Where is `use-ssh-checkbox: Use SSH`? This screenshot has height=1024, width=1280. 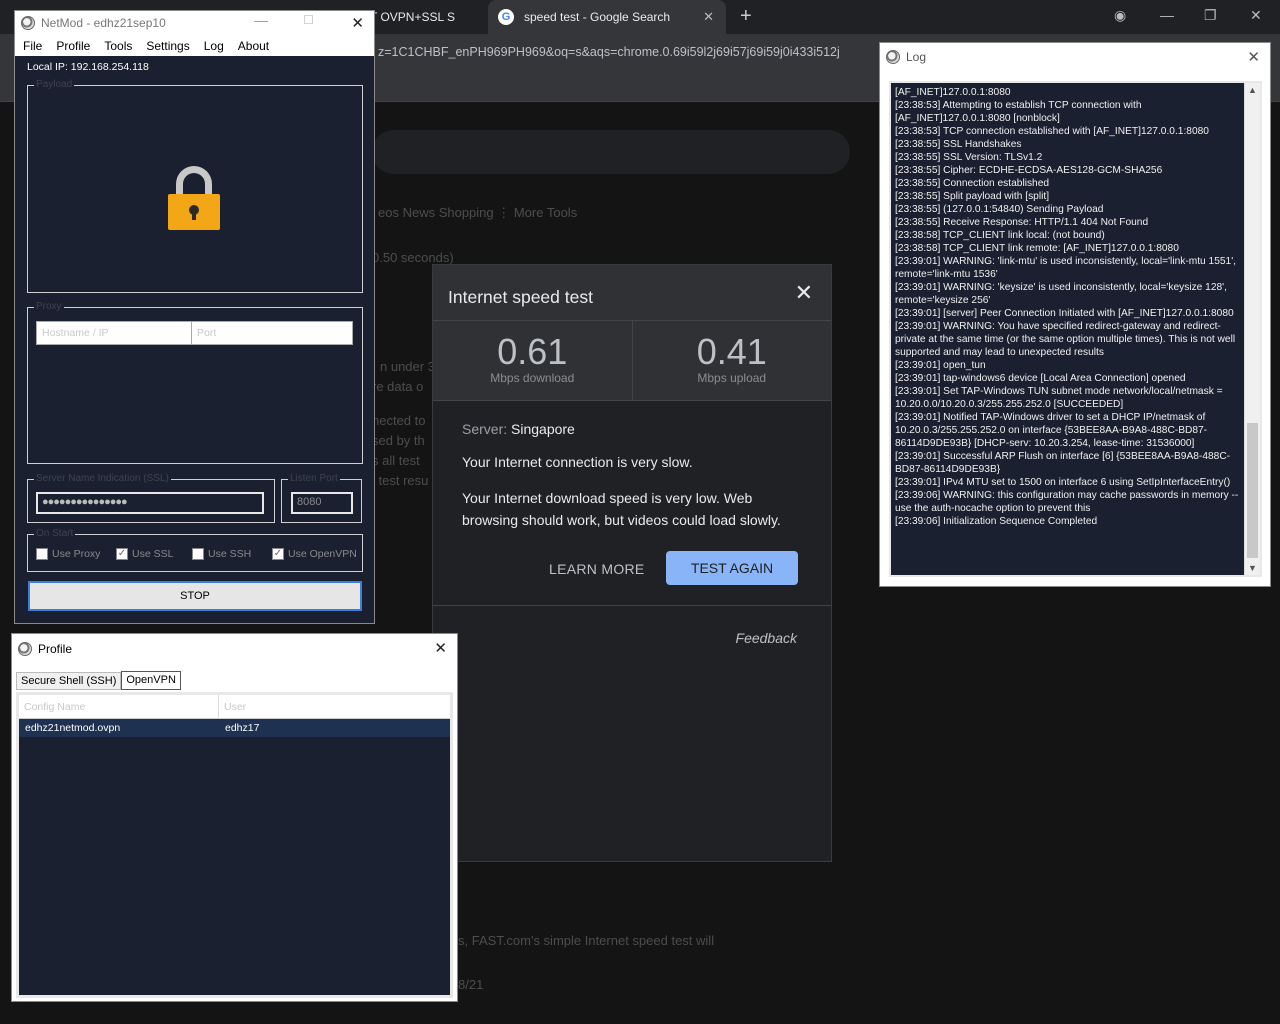 use-ssh-checkbox: Use SSH is located at coordinates (221, 554).